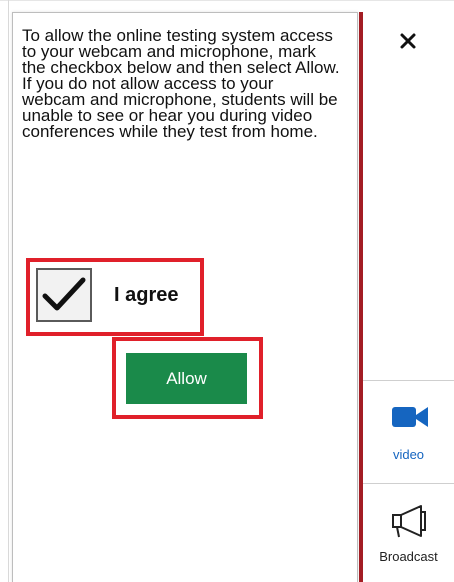 The image size is (454, 582). I want to click on sidebar-item-broadcast: Broadcast, so click(408, 533).